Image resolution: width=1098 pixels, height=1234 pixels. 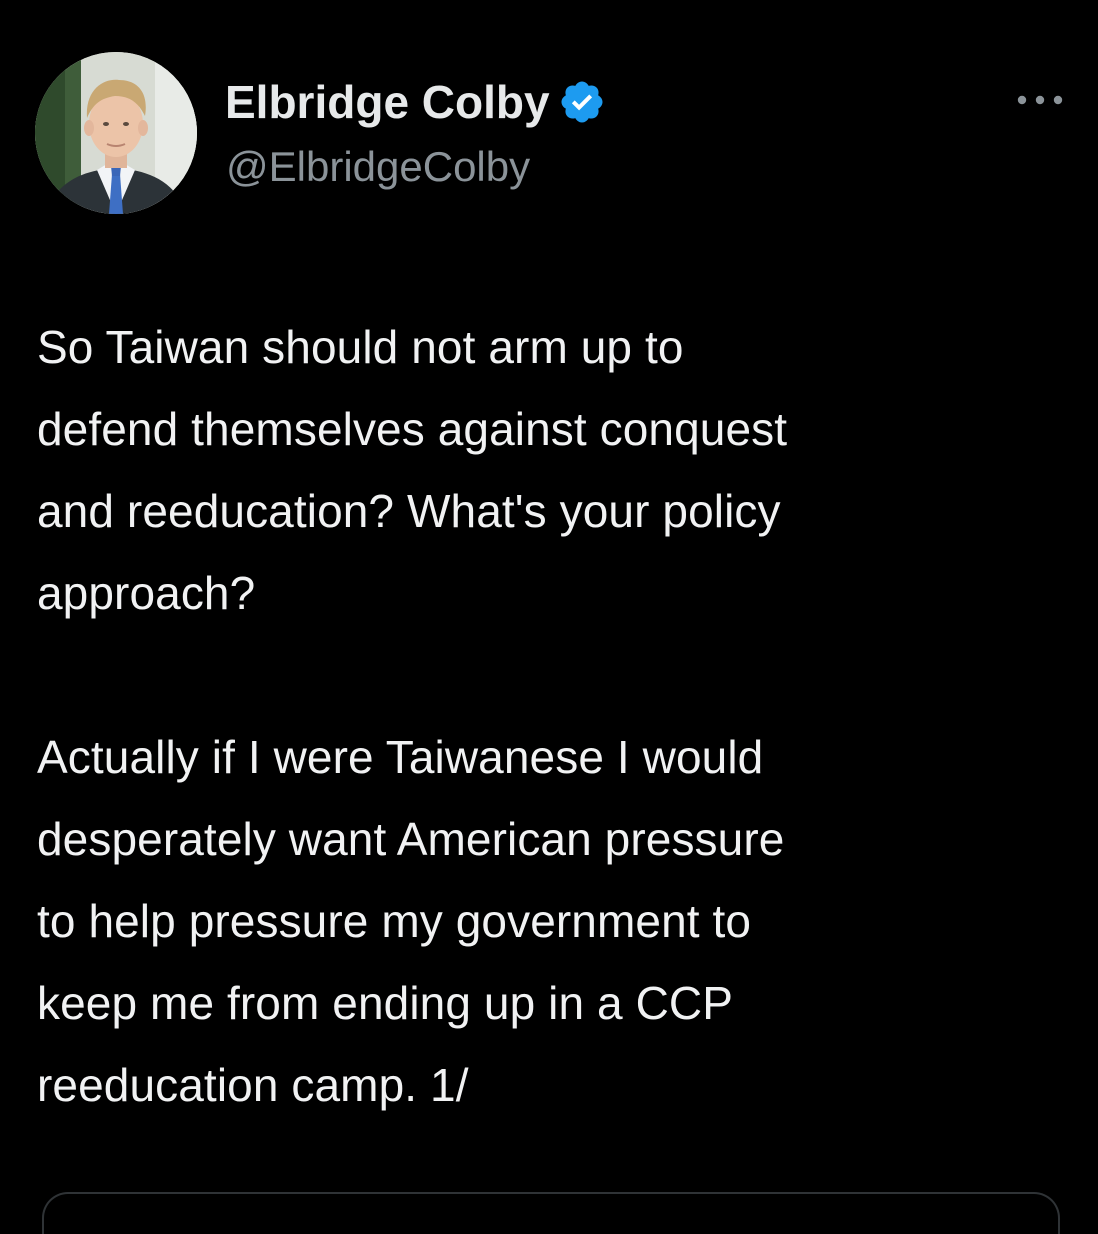 I want to click on author-handle: @ElbridgeColby, so click(x=378, y=167).